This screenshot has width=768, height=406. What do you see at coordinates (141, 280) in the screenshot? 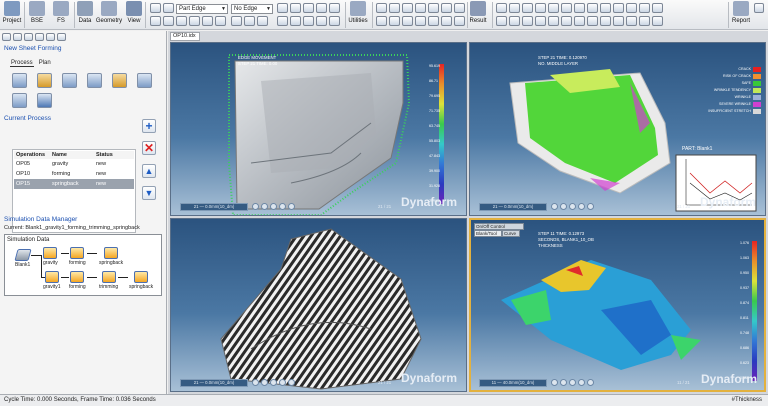
I see `node-springback2: springback` at bounding box center [141, 280].